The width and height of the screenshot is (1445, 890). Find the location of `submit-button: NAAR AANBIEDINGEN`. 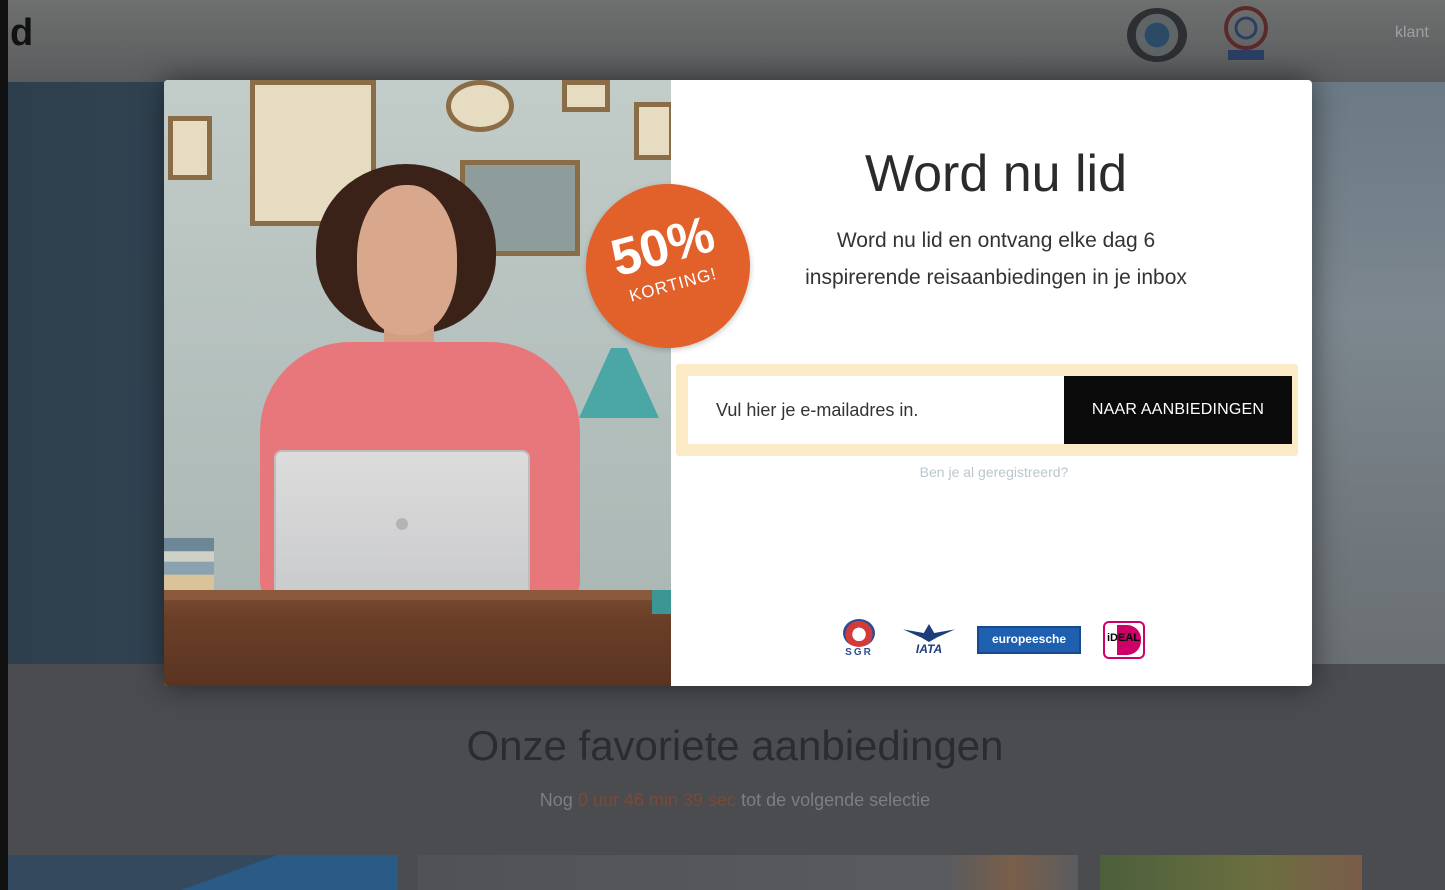

submit-button: NAAR AANBIEDINGEN is located at coordinates (1178, 410).